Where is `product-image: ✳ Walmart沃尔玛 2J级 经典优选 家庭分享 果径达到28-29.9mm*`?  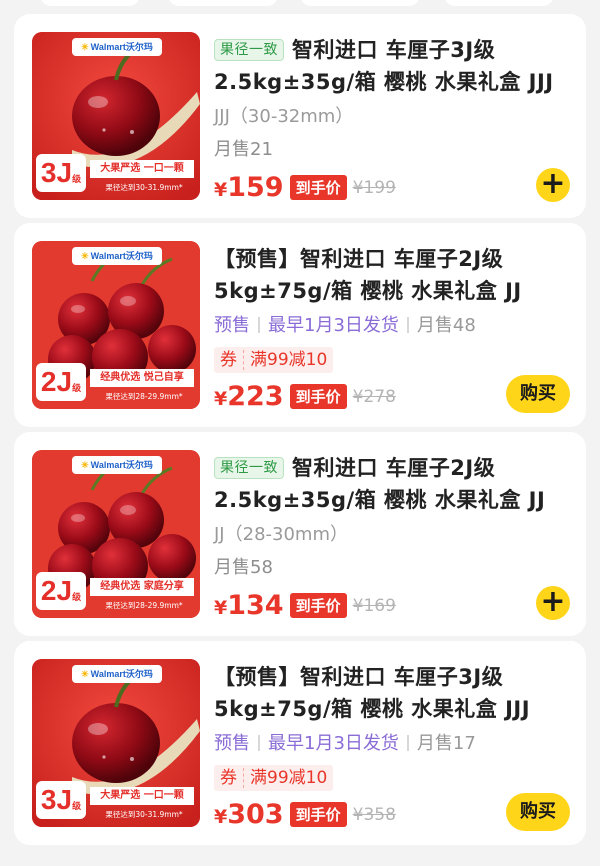
product-image: ✳ Walmart沃尔玛 2J级 经典优选 家庭分享 果径达到28-29.9mm* is located at coordinates (116, 534).